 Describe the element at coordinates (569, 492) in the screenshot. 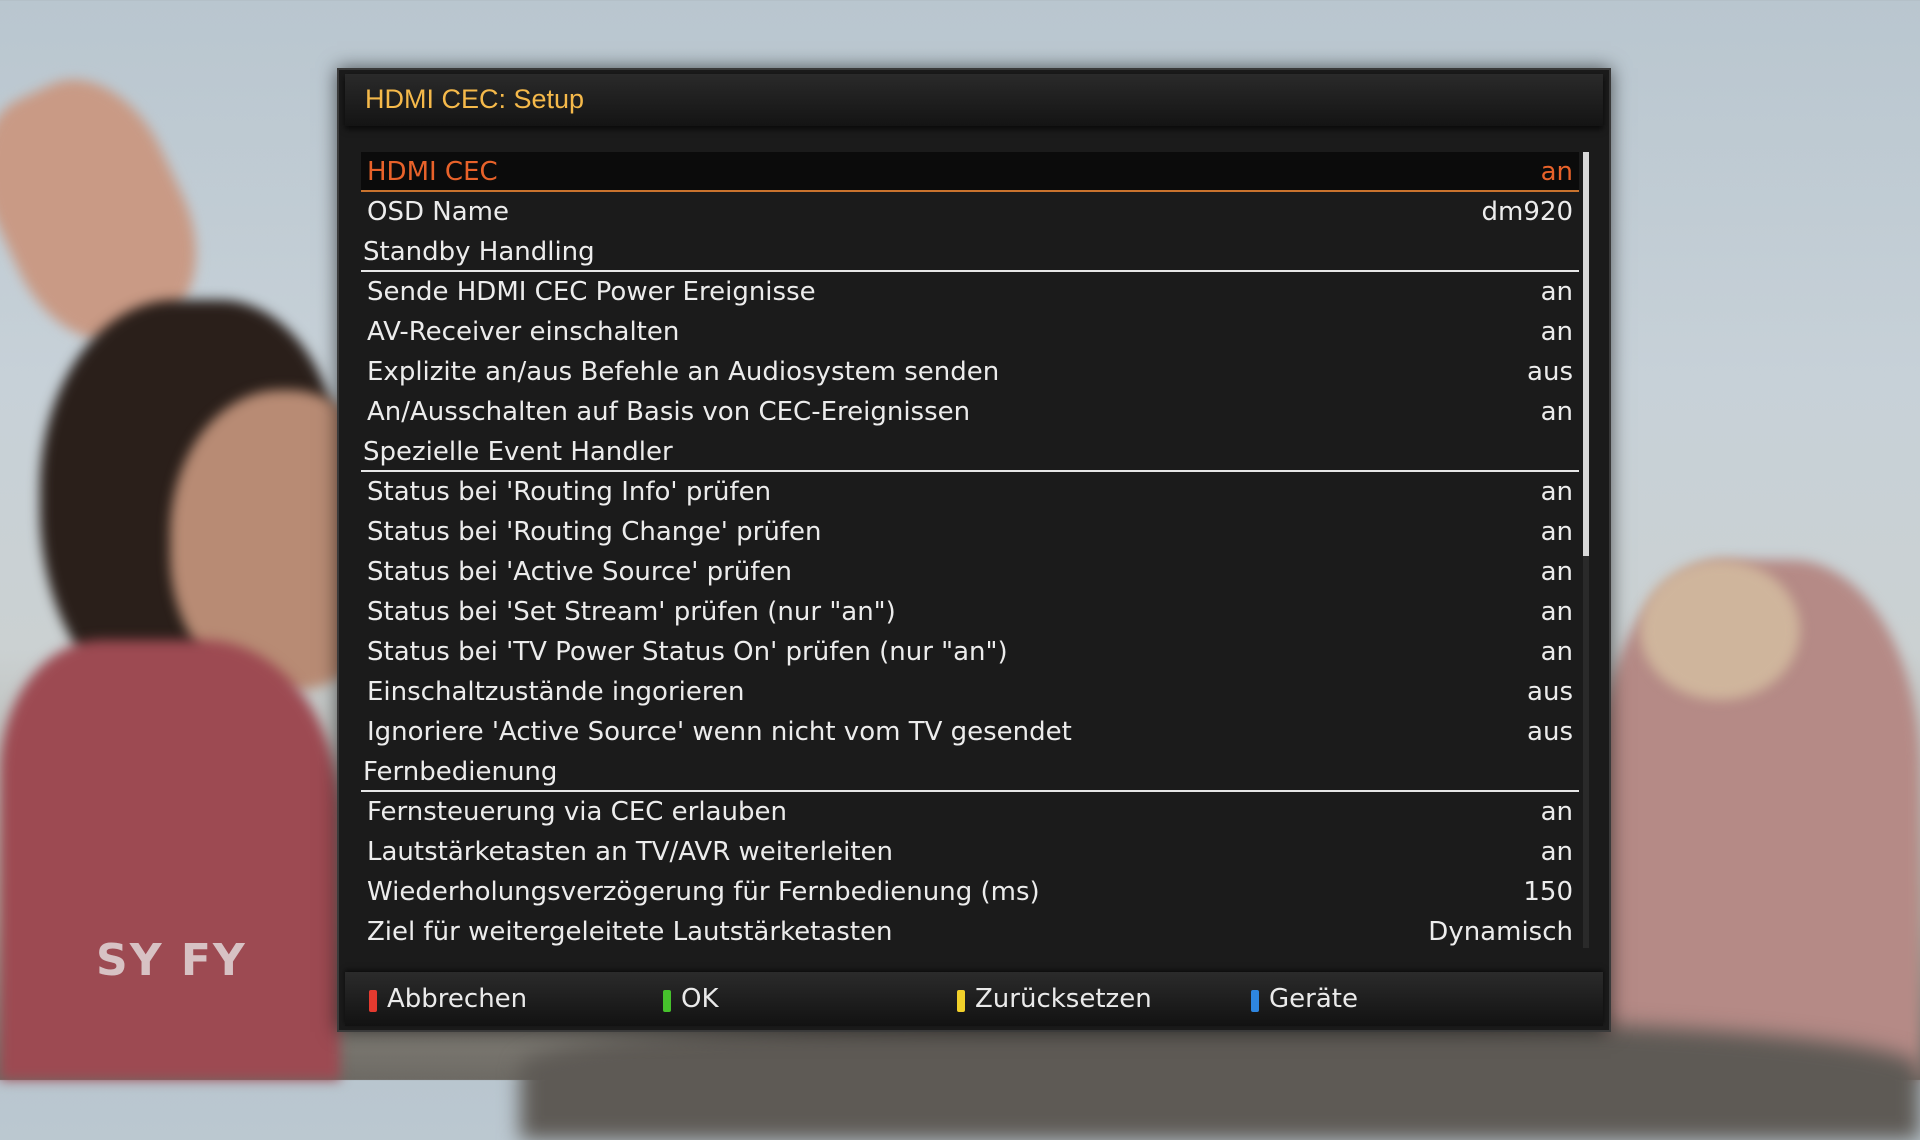

I see `setting-label: Status bei 'Routing Info' prüfen` at that location.